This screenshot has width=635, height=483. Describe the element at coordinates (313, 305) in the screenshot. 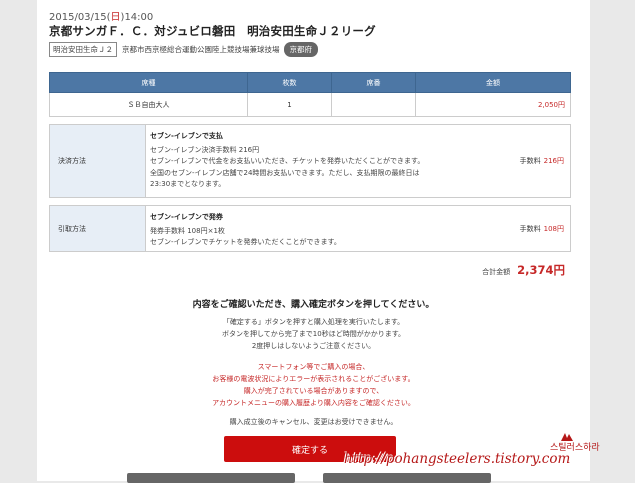

I see `confirm-heading: 内容をご確認いただき、購入確定ボタンを押してください。` at that location.